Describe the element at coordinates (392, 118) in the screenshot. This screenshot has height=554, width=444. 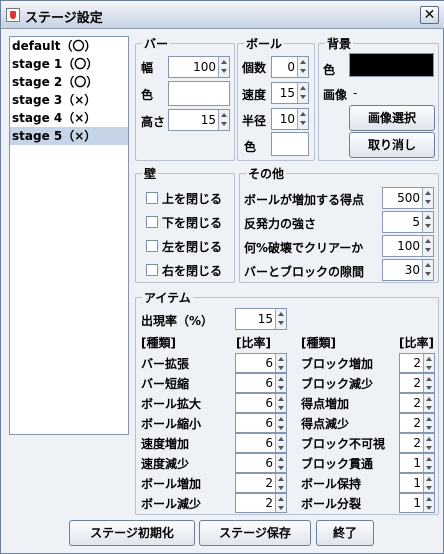
I see `image-select-button: 画像選択` at that location.